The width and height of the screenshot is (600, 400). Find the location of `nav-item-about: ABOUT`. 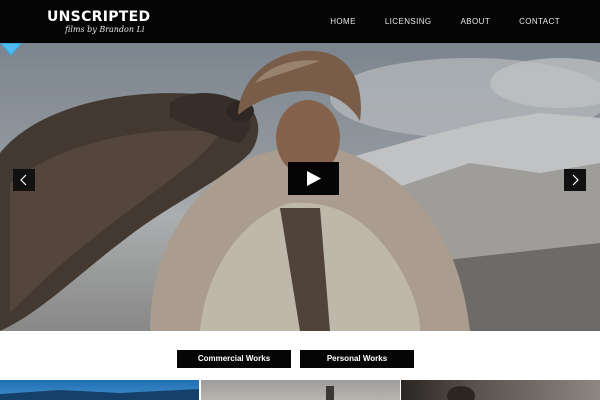

nav-item-about: ABOUT is located at coordinates (476, 21).